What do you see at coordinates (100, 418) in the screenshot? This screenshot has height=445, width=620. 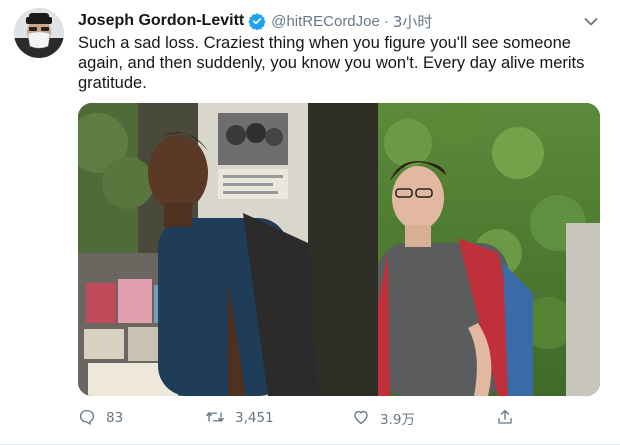 I see `reply-button: 83` at bounding box center [100, 418].